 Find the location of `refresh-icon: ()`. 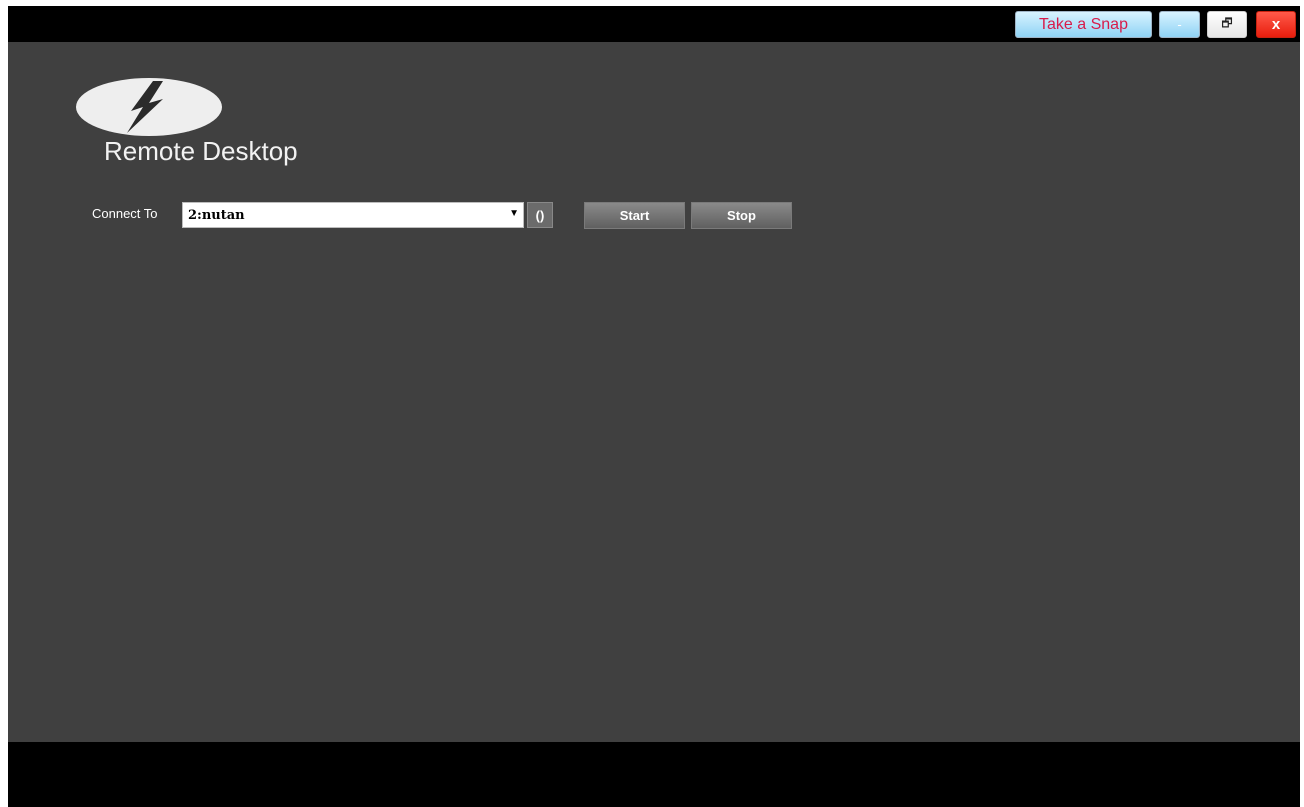

refresh-icon: () is located at coordinates (540, 215).